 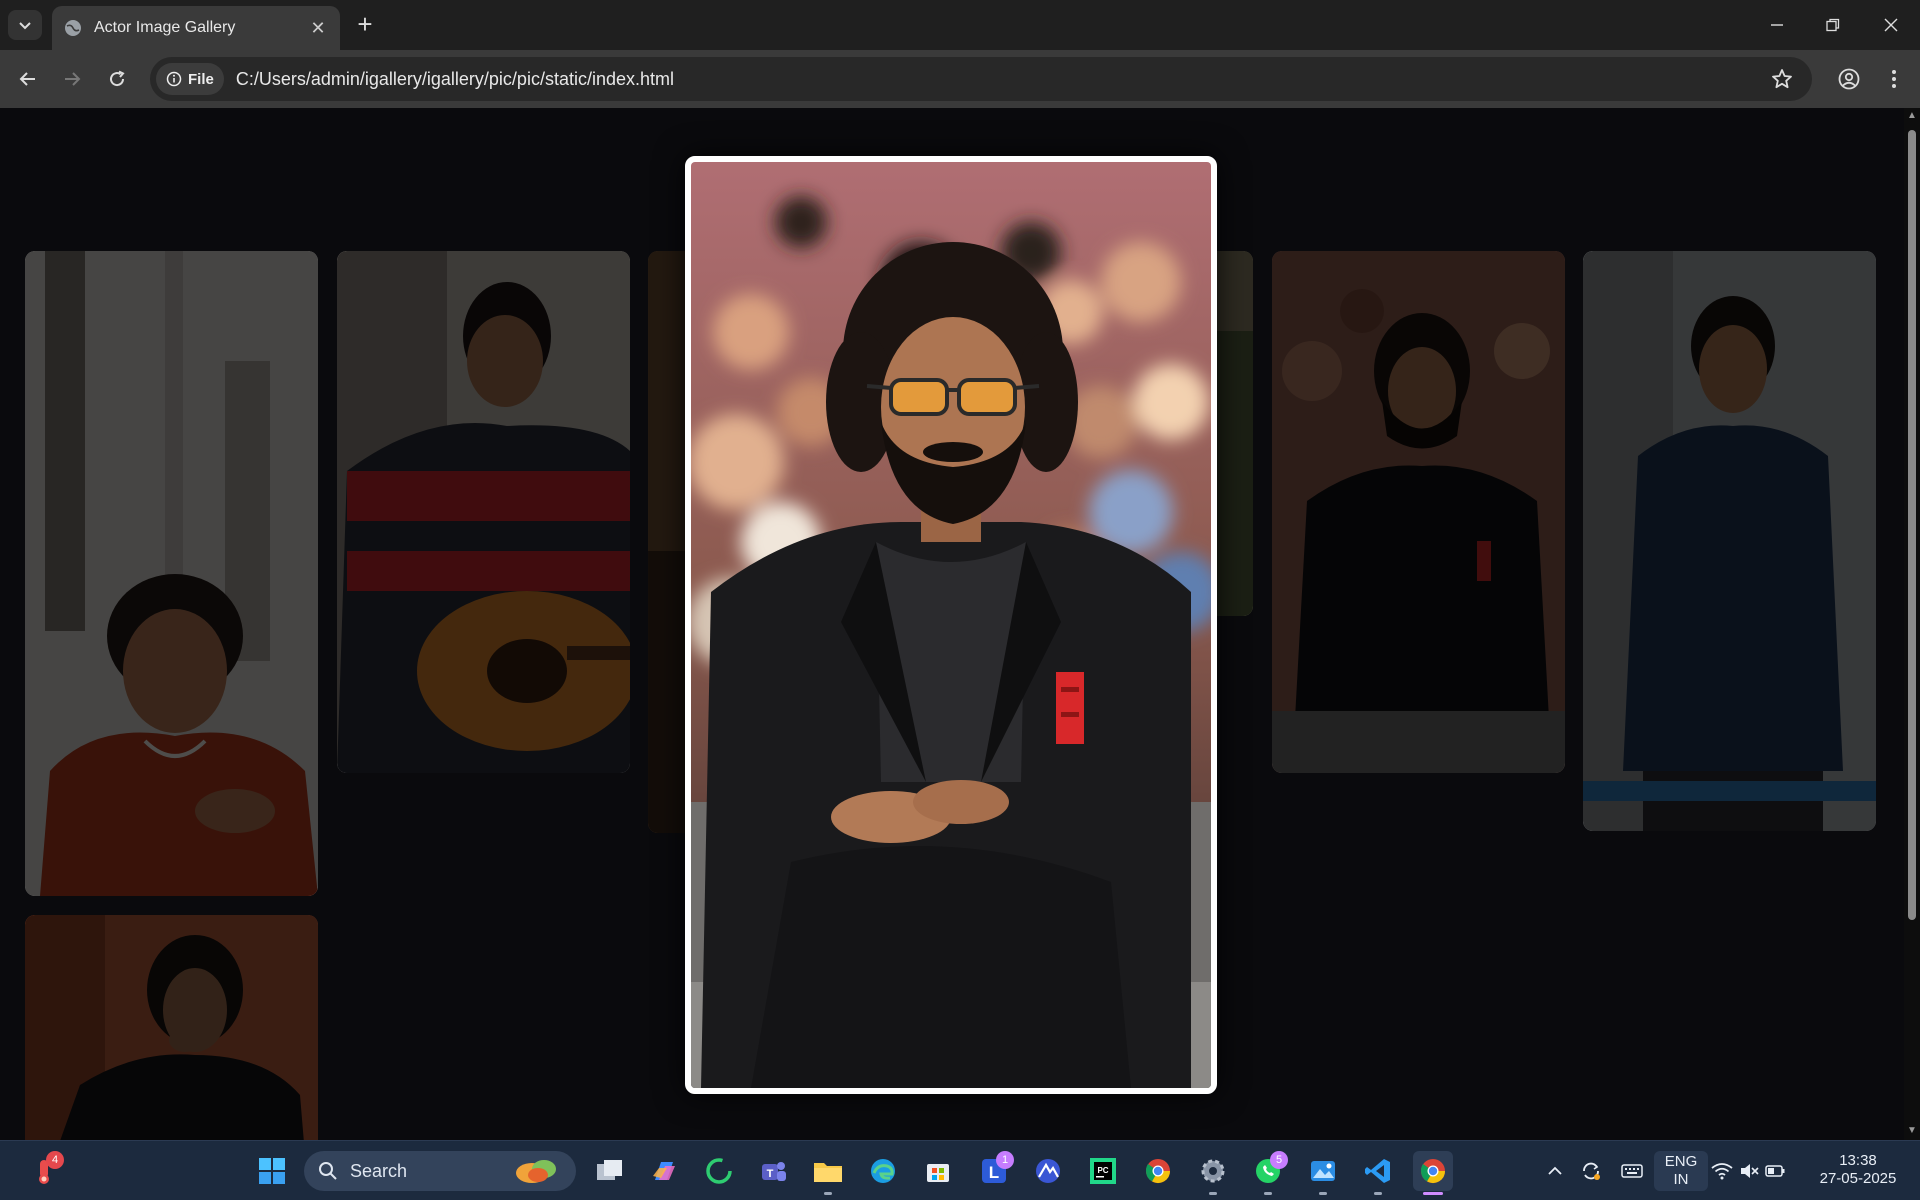 I want to click on info-icon, so click(x=174, y=79).